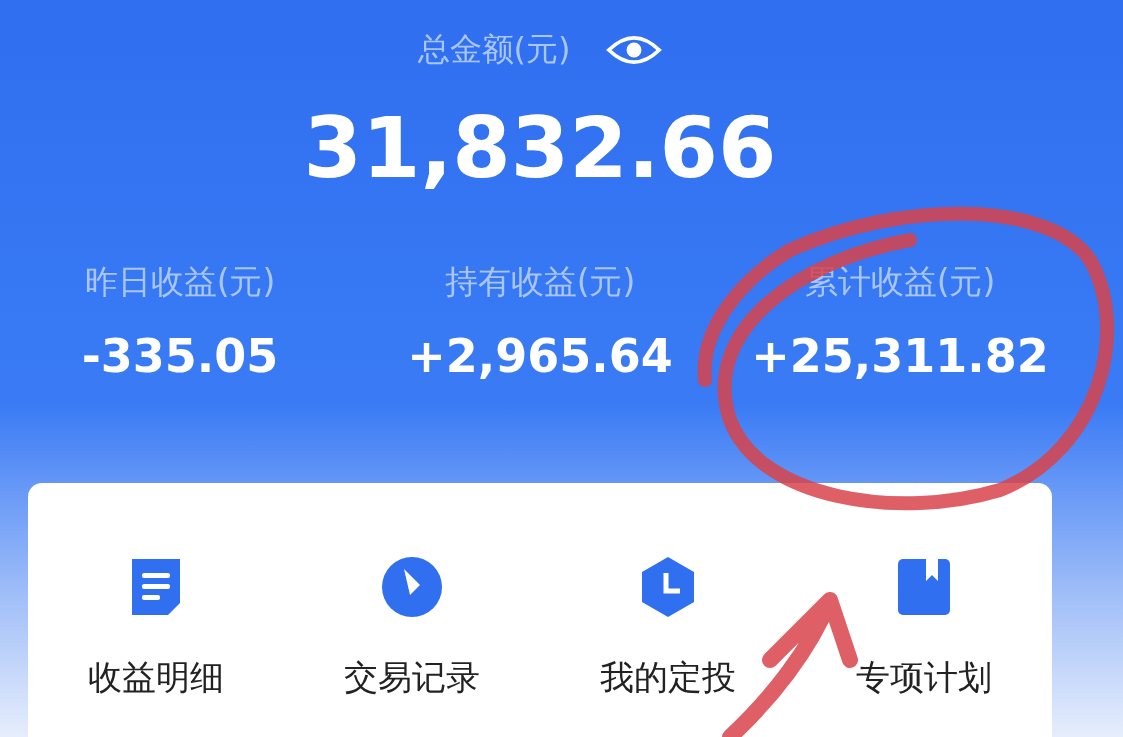 The height and width of the screenshot is (737, 1123). What do you see at coordinates (180, 356) in the screenshot?
I see `stat-value: -335.05` at bounding box center [180, 356].